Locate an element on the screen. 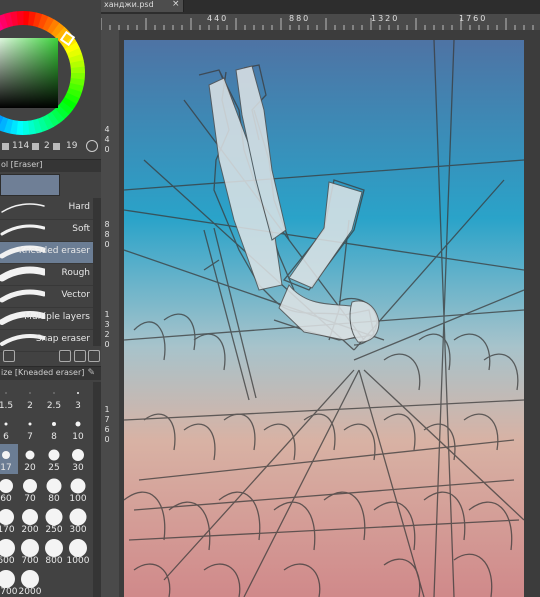 The image size is (540, 597). brush-size-option: 250 is located at coordinates (54, 521).